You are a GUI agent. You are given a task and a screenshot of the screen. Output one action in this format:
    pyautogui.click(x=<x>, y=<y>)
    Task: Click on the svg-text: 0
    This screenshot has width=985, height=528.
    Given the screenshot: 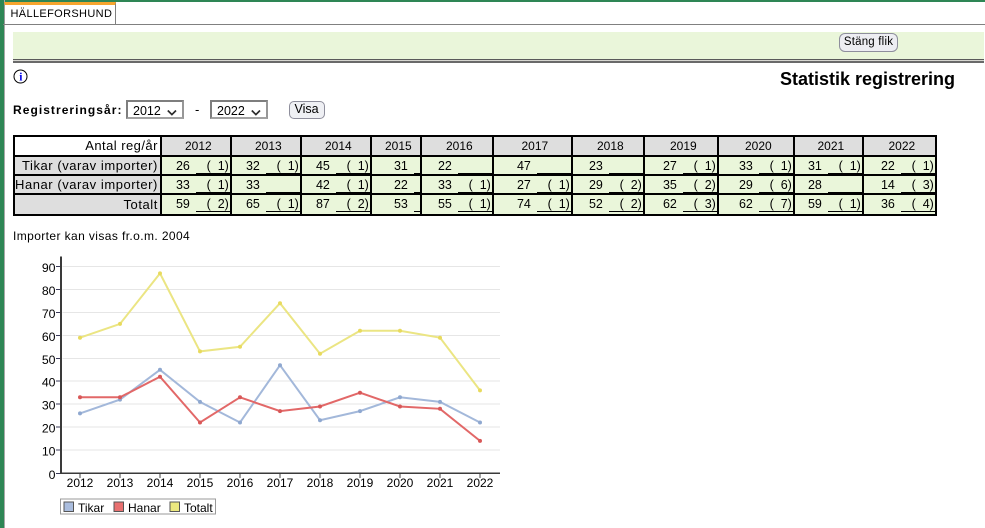 What is the action you would take?
    pyautogui.click(x=52, y=475)
    